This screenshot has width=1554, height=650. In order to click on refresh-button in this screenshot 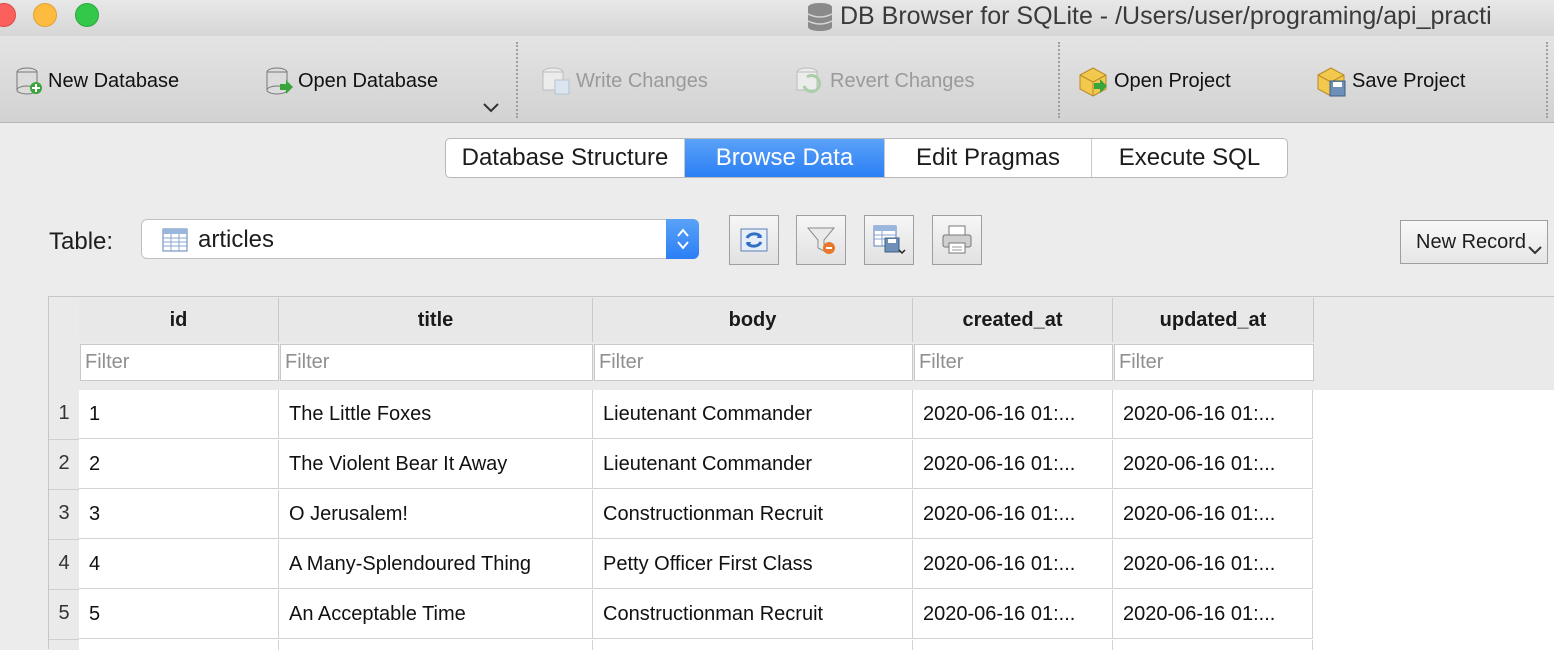, I will do `click(754, 240)`.